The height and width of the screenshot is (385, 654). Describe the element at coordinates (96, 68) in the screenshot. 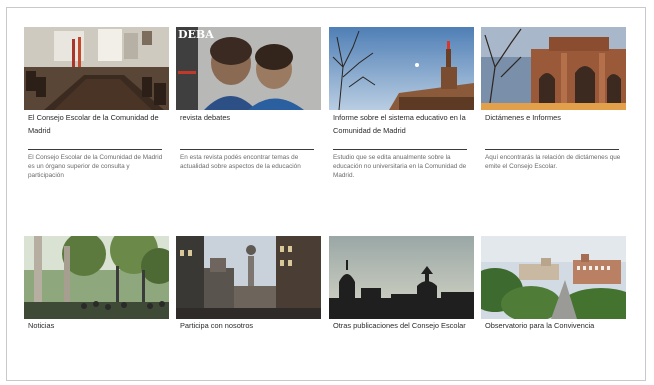

I see `meeting-room-image` at that location.